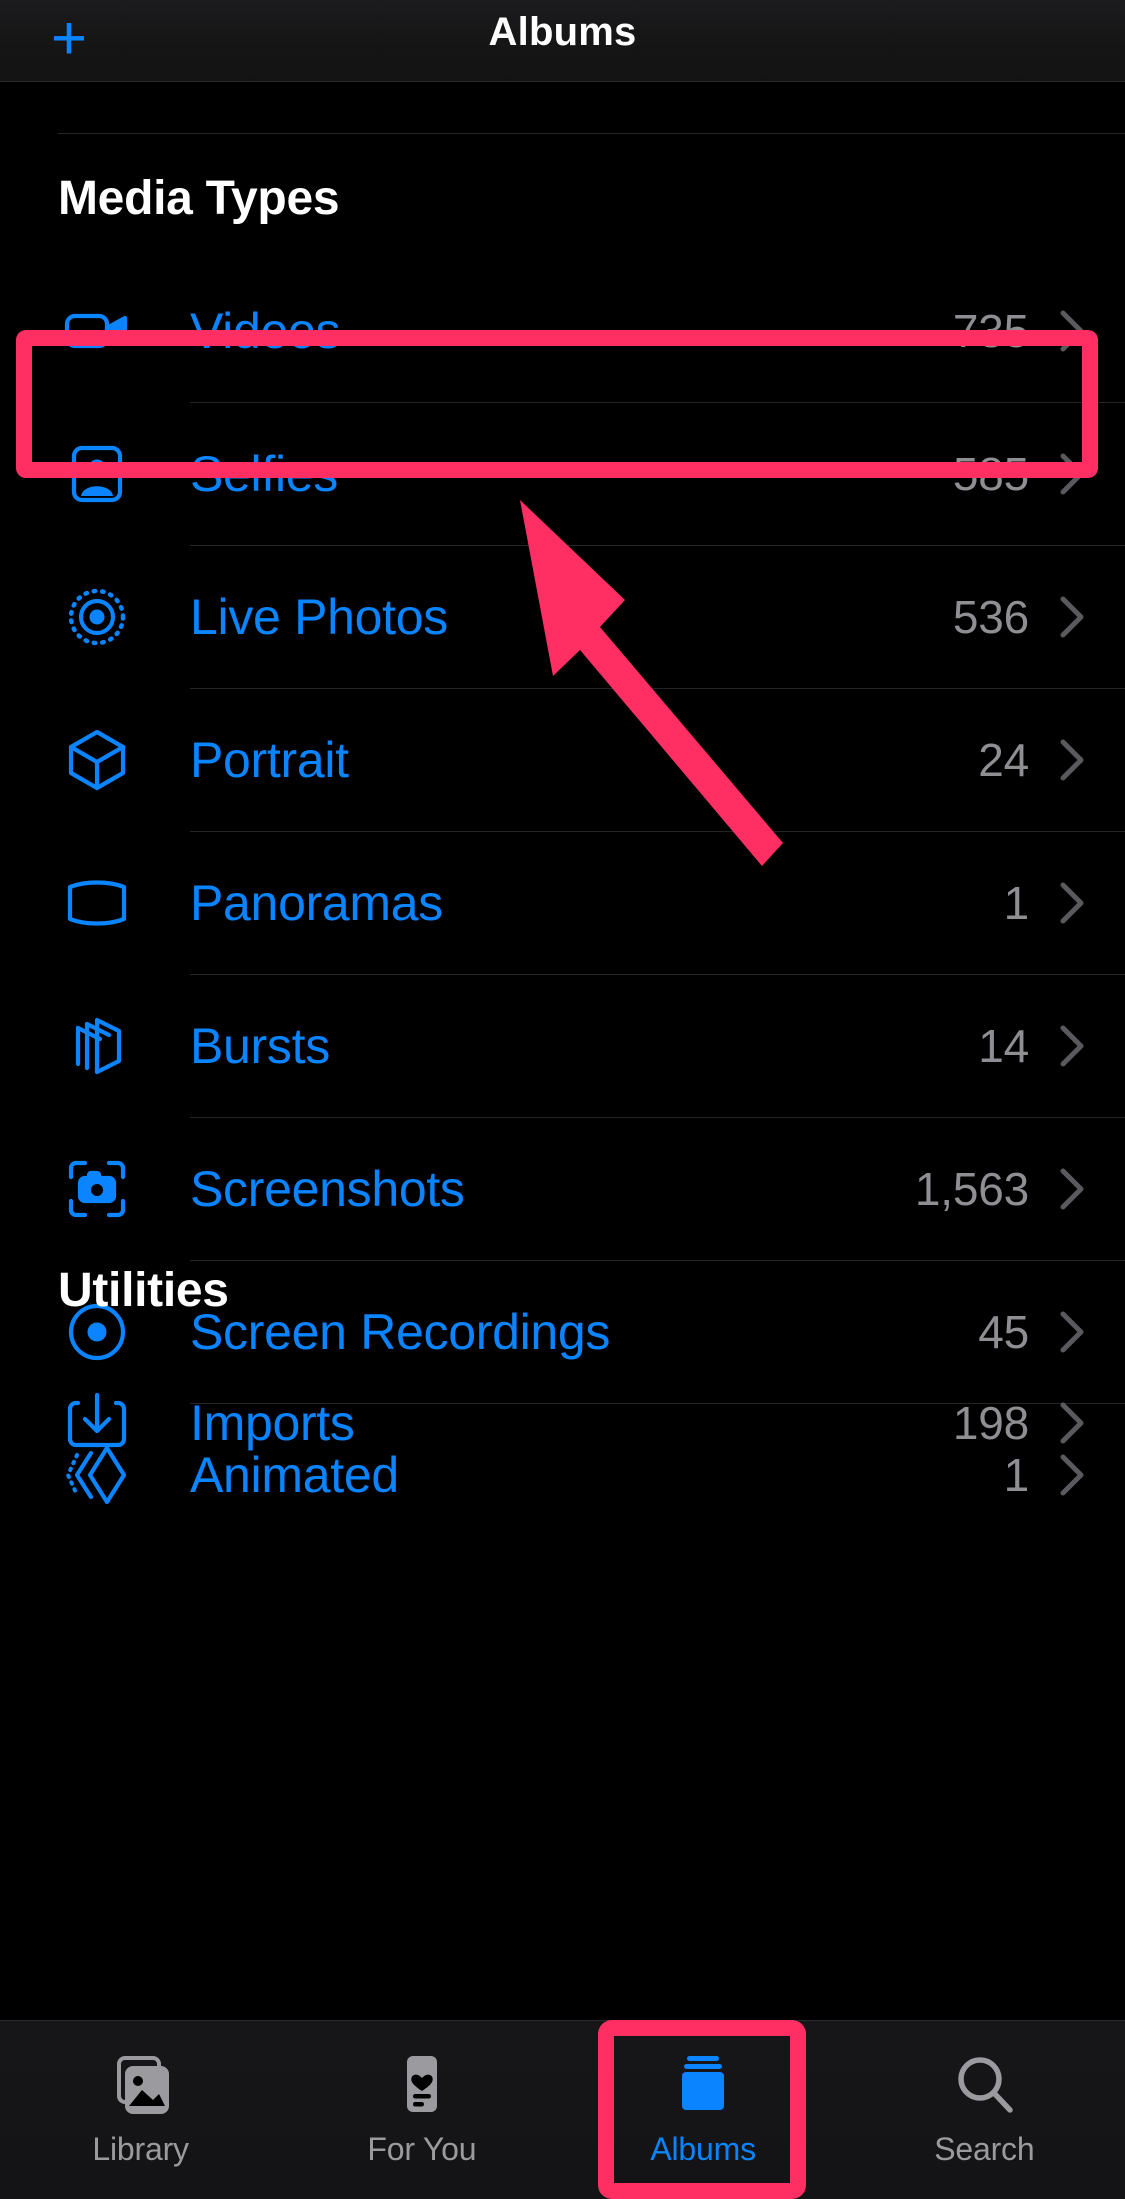 Image resolution: width=1125 pixels, height=2199 pixels. Describe the element at coordinates (97, 331) in the screenshot. I see `video-camera-icon` at that location.